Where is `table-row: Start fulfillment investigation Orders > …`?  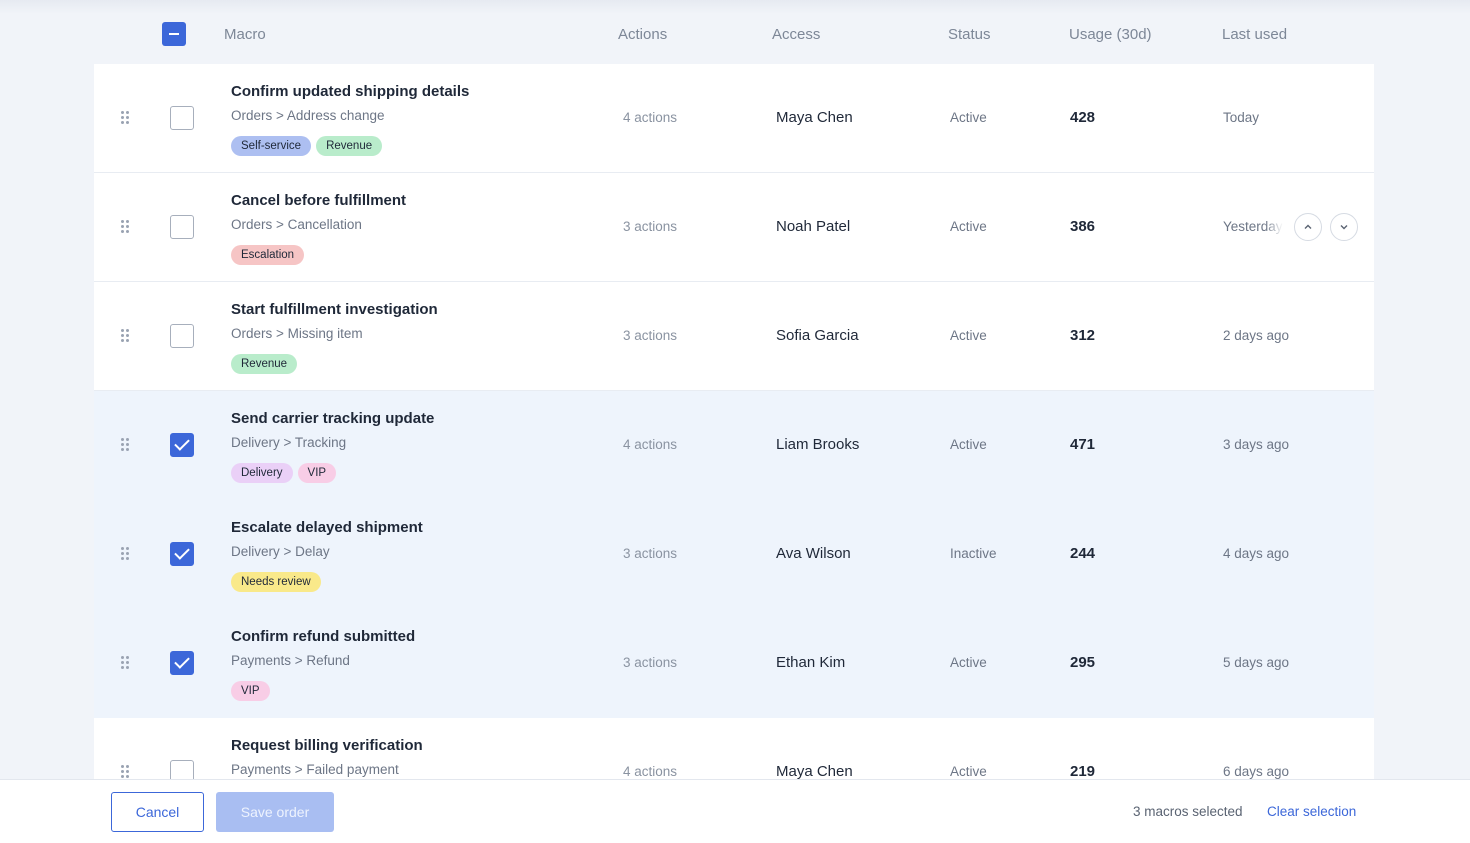
table-row: Start fulfillment investigation Orders > … is located at coordinates (734, 336).